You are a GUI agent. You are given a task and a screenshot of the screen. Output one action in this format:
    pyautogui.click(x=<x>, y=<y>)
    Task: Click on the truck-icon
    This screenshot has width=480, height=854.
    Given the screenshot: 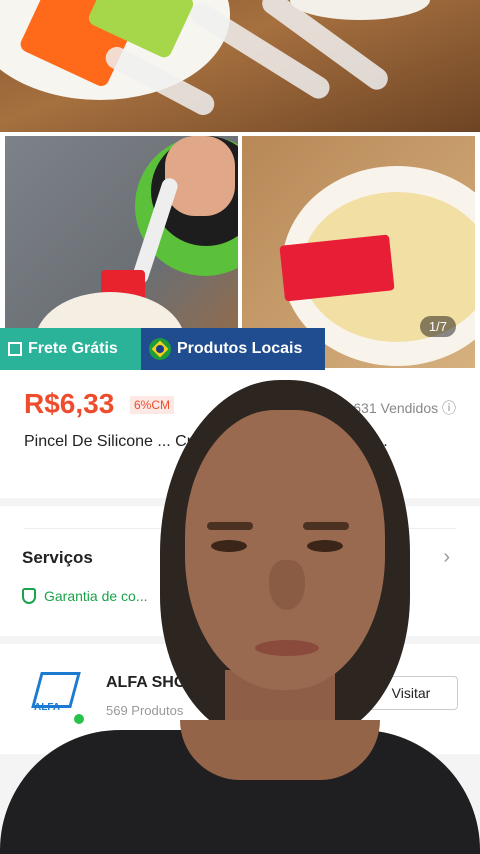 What is the action you would take?
    pyautogui.click(x=15, y=349)
    